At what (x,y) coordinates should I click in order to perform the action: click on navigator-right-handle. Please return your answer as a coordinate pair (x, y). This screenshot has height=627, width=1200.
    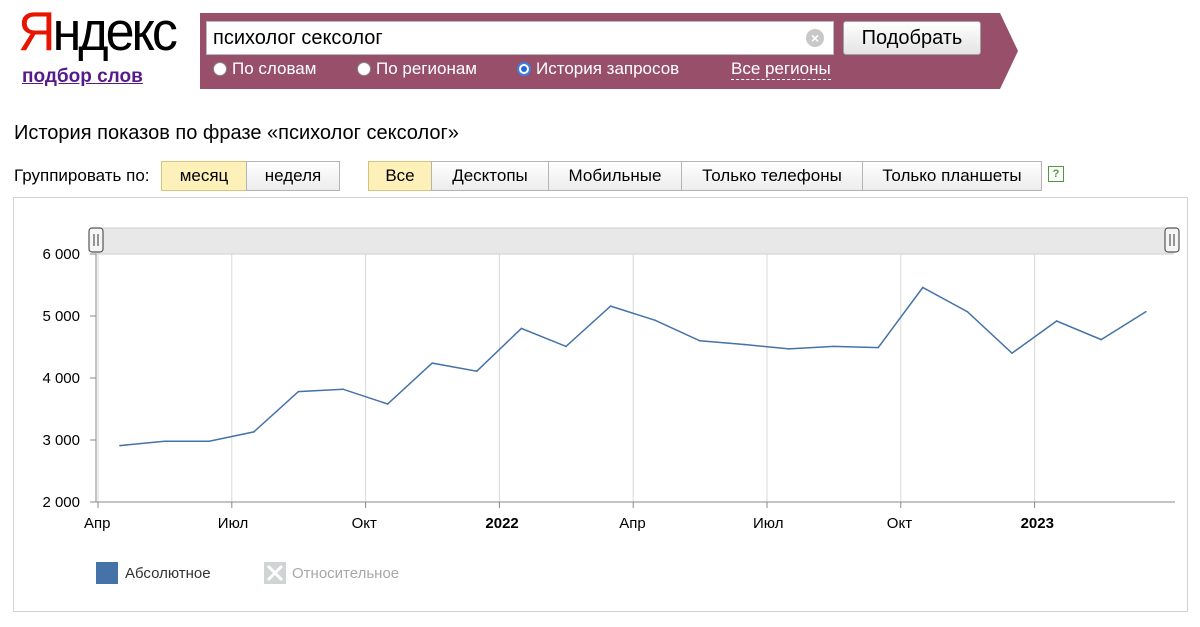
    Looking at the image, I should click on (1172, 240).